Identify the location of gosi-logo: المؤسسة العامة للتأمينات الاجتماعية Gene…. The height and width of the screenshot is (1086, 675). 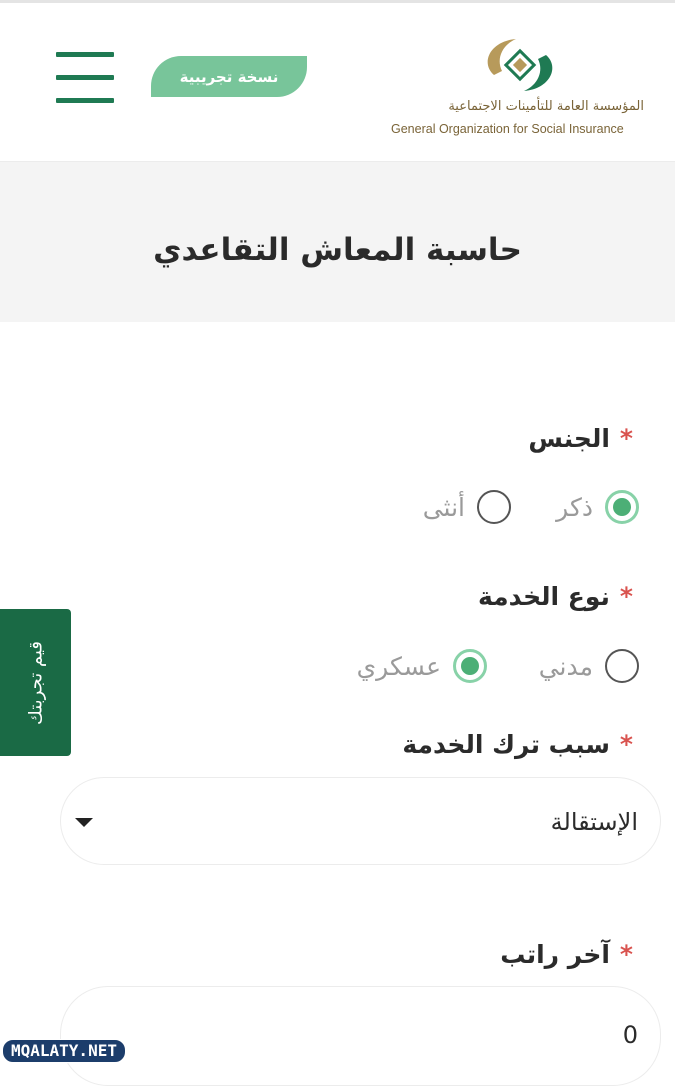
(523, 88).